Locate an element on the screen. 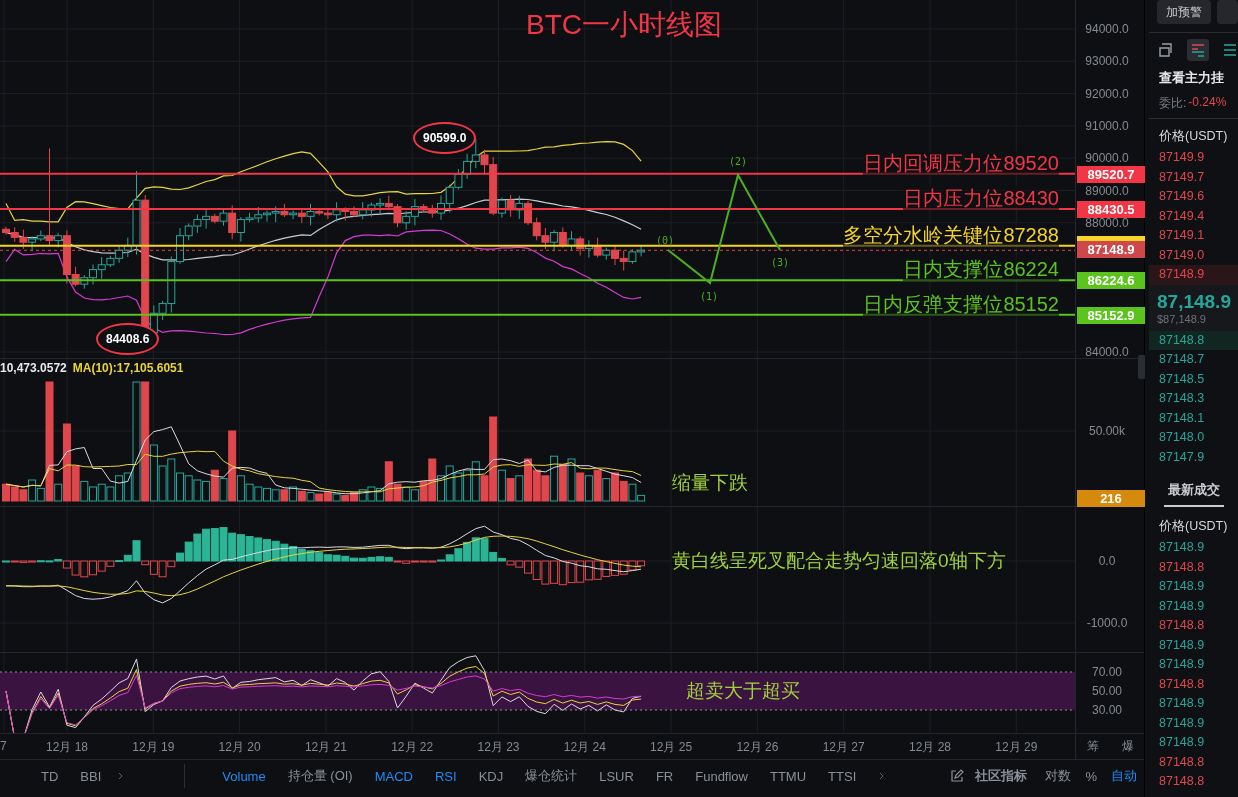  volume-annotation: 缩量下跌 is located at coordinates (710, 483).